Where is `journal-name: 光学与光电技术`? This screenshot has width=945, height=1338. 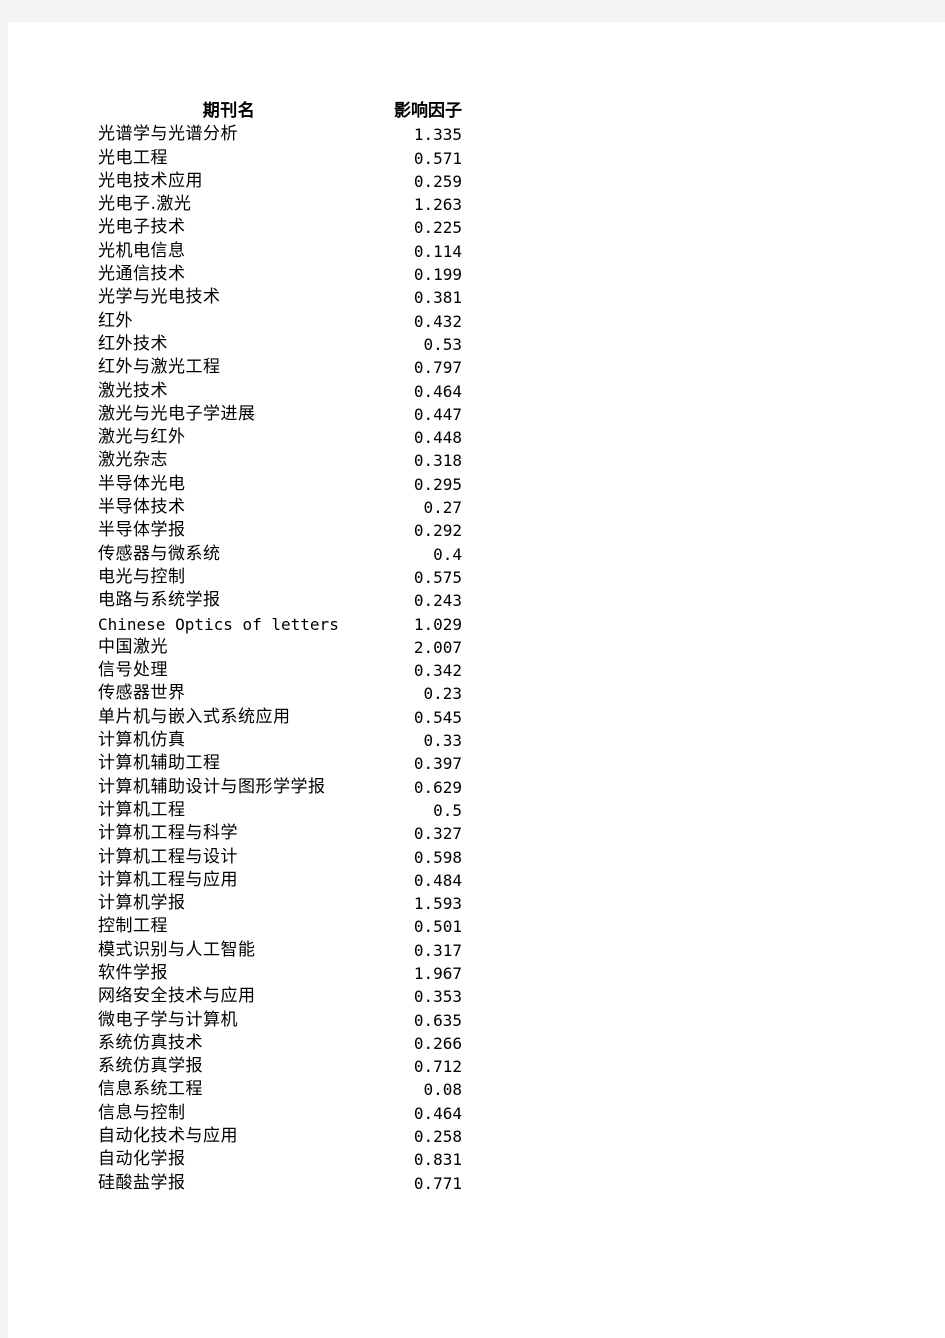
journal-name: 光学与光电技术 is located at coordinates (159, 297).